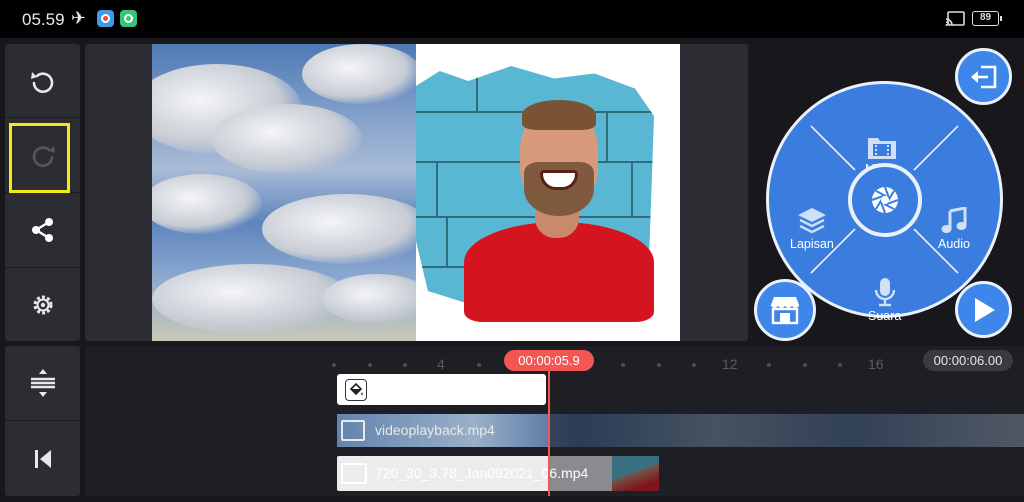  What do you see at coordinates (79, 18) in the screenshot?
I see `airplane-mode-icon: ✈` at bounding box center [79, 18].